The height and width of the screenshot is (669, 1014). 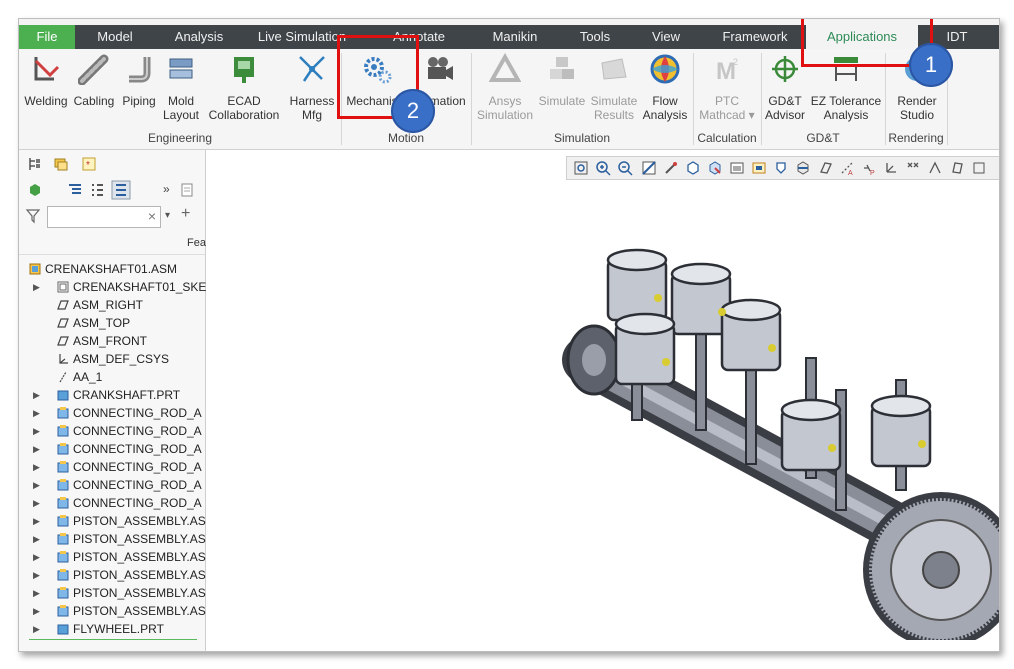 What do you see at coordinates (181, 87) in the screenshot?
I see `mold-layout-button: Mold Layout` at bounding box center [181, 87].